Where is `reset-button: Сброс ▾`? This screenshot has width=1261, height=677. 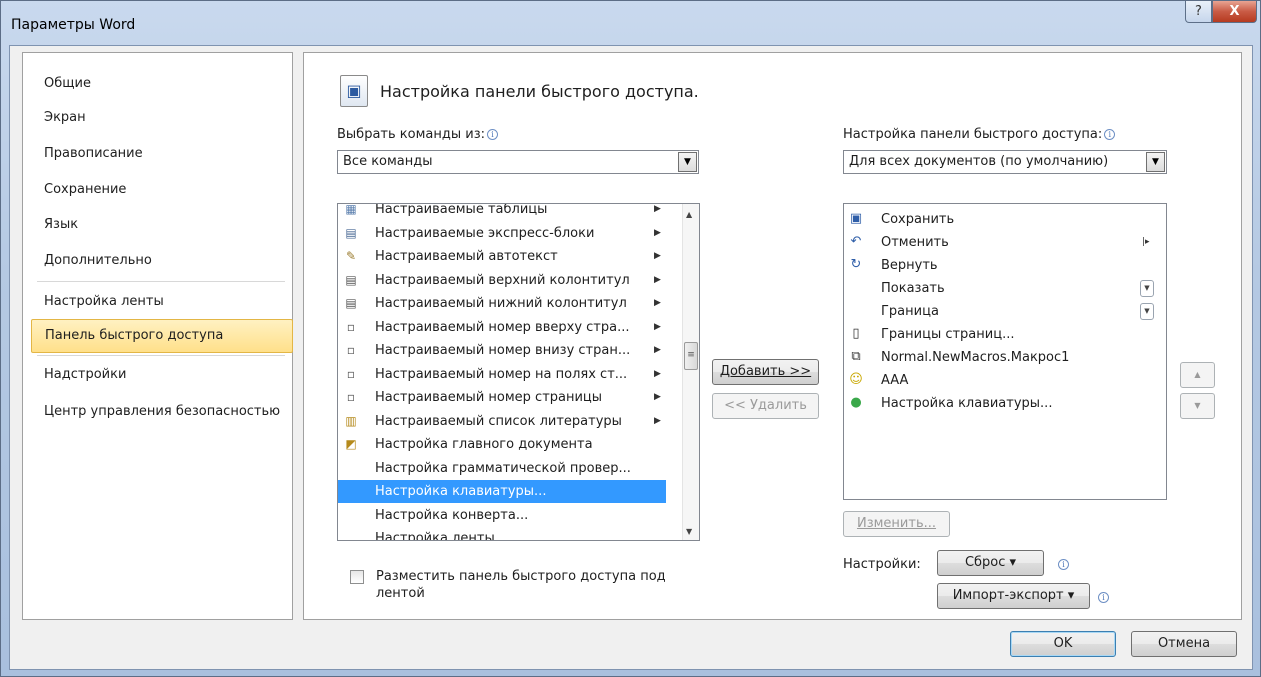
reset-button: Сброс ▾ is located at coordinates (990, 563).